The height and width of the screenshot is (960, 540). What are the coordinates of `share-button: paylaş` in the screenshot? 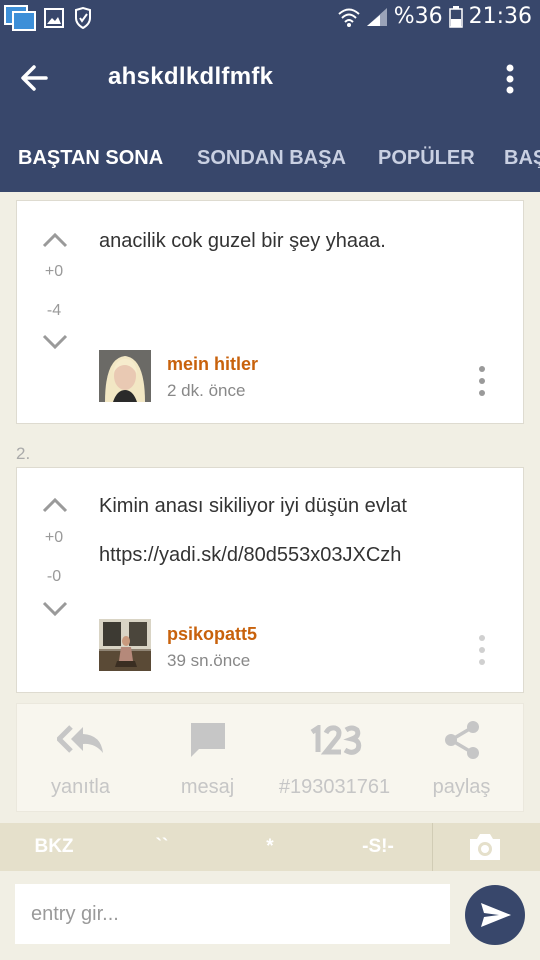 It's located at (461, 758).